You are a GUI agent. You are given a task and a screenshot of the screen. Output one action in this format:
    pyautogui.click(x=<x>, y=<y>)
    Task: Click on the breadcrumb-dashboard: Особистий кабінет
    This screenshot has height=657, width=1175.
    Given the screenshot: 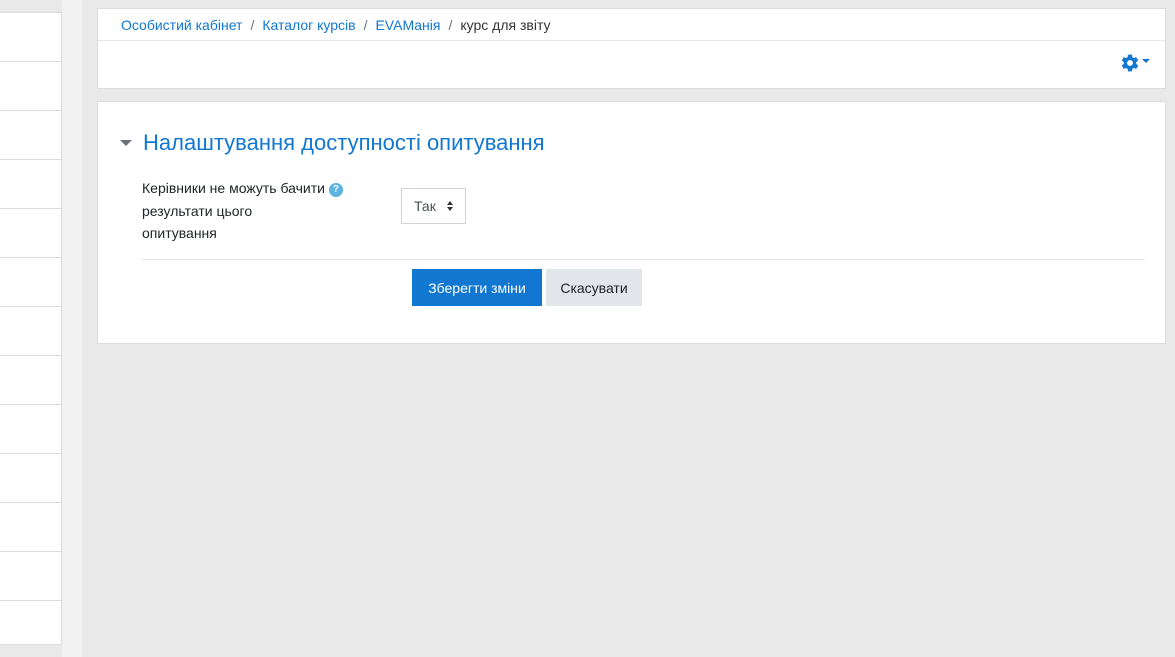 What is the action you would take?
    pyautogui.click(x=181, y=25)
    